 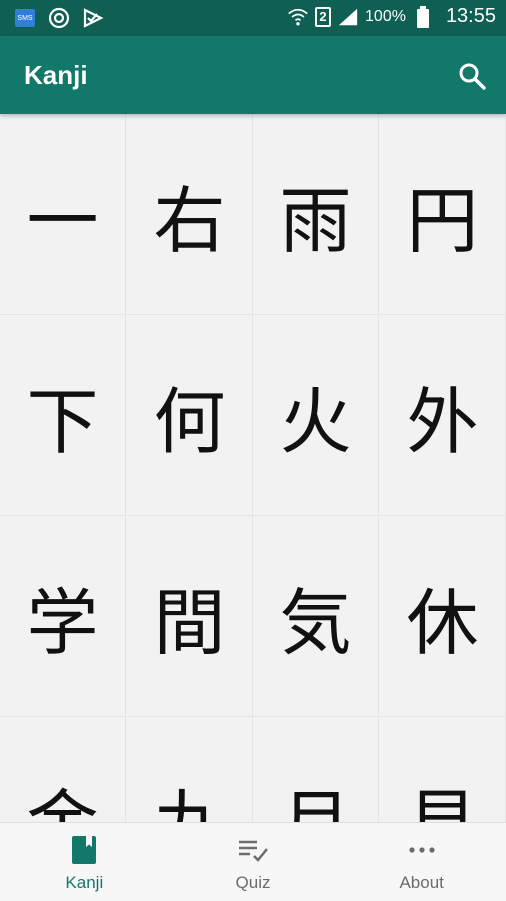 What do you see at coordinates (84, 850) in the screenshot?
I see `book-icon` at bounding box center [84, 850].